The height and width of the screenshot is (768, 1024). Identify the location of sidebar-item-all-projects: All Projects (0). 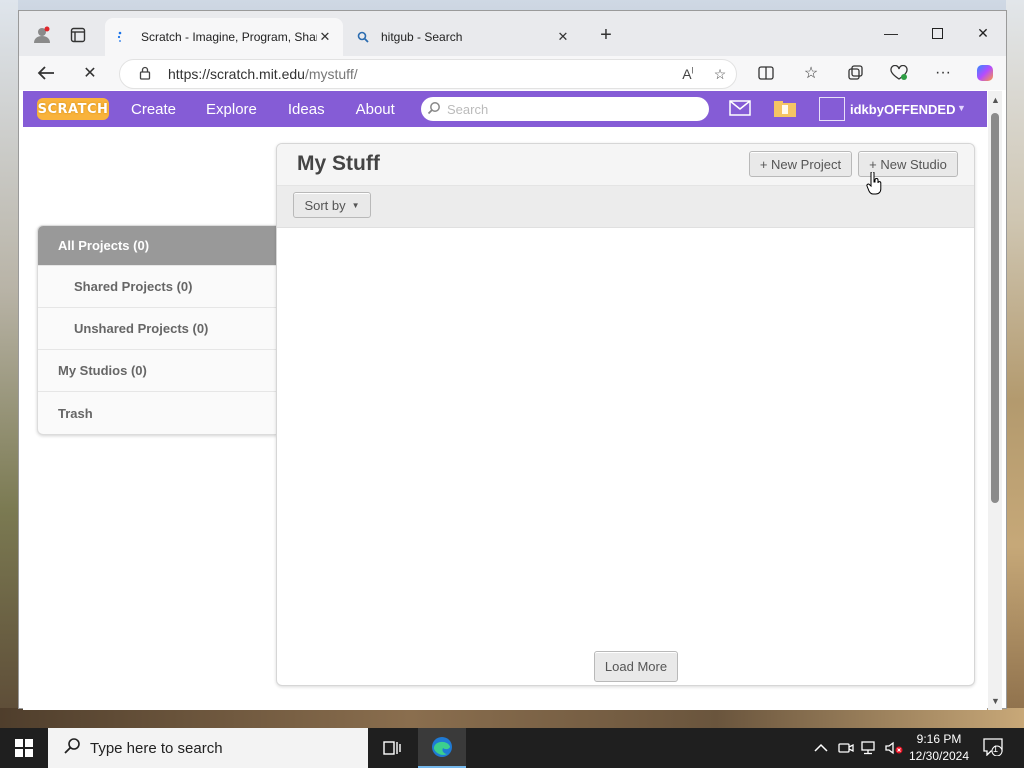
(157, 246).